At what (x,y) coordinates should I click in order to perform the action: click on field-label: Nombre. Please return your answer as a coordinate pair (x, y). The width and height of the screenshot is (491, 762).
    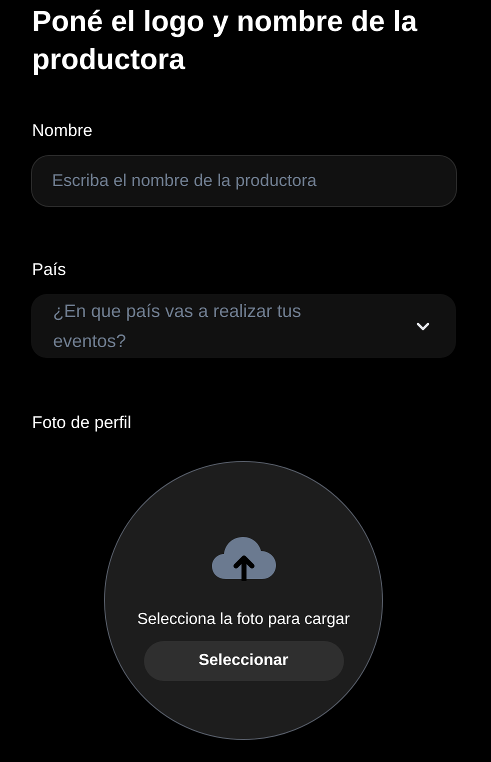
    Looking at the image, I should click on (63, 131).